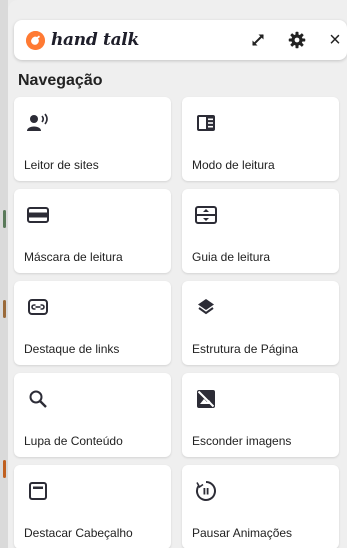  What do you see at coordinates (260, 323) in the screenshot?
I see `feature-card-estrutura-de-pagina: Estrutura de Página` at bounding box center [260, 323].